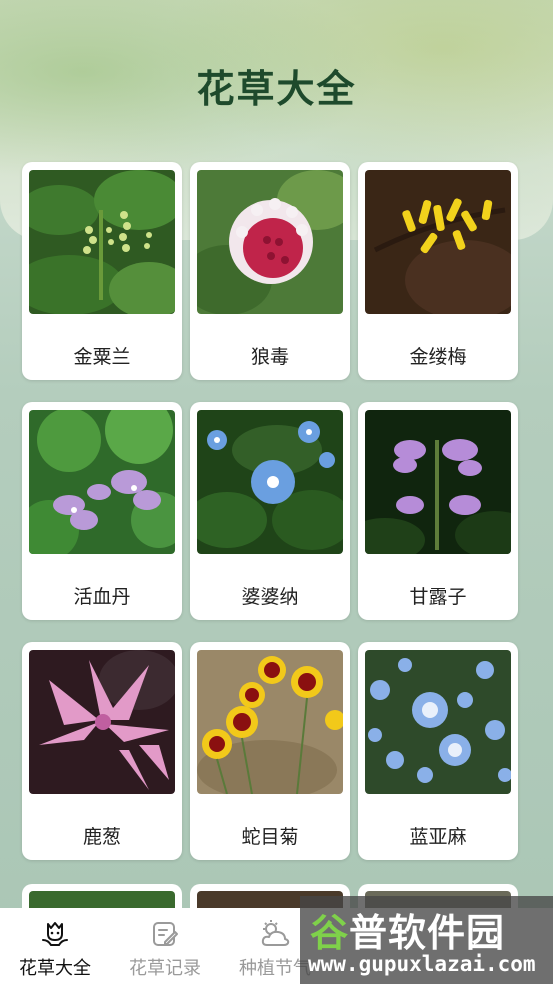 Image resolution: width=553 pixels, height=984 pixels. Describe the element at coordinates (408, 933) in the screenshot. I see `watermark-logo-text: 谷普软件园` at that location.